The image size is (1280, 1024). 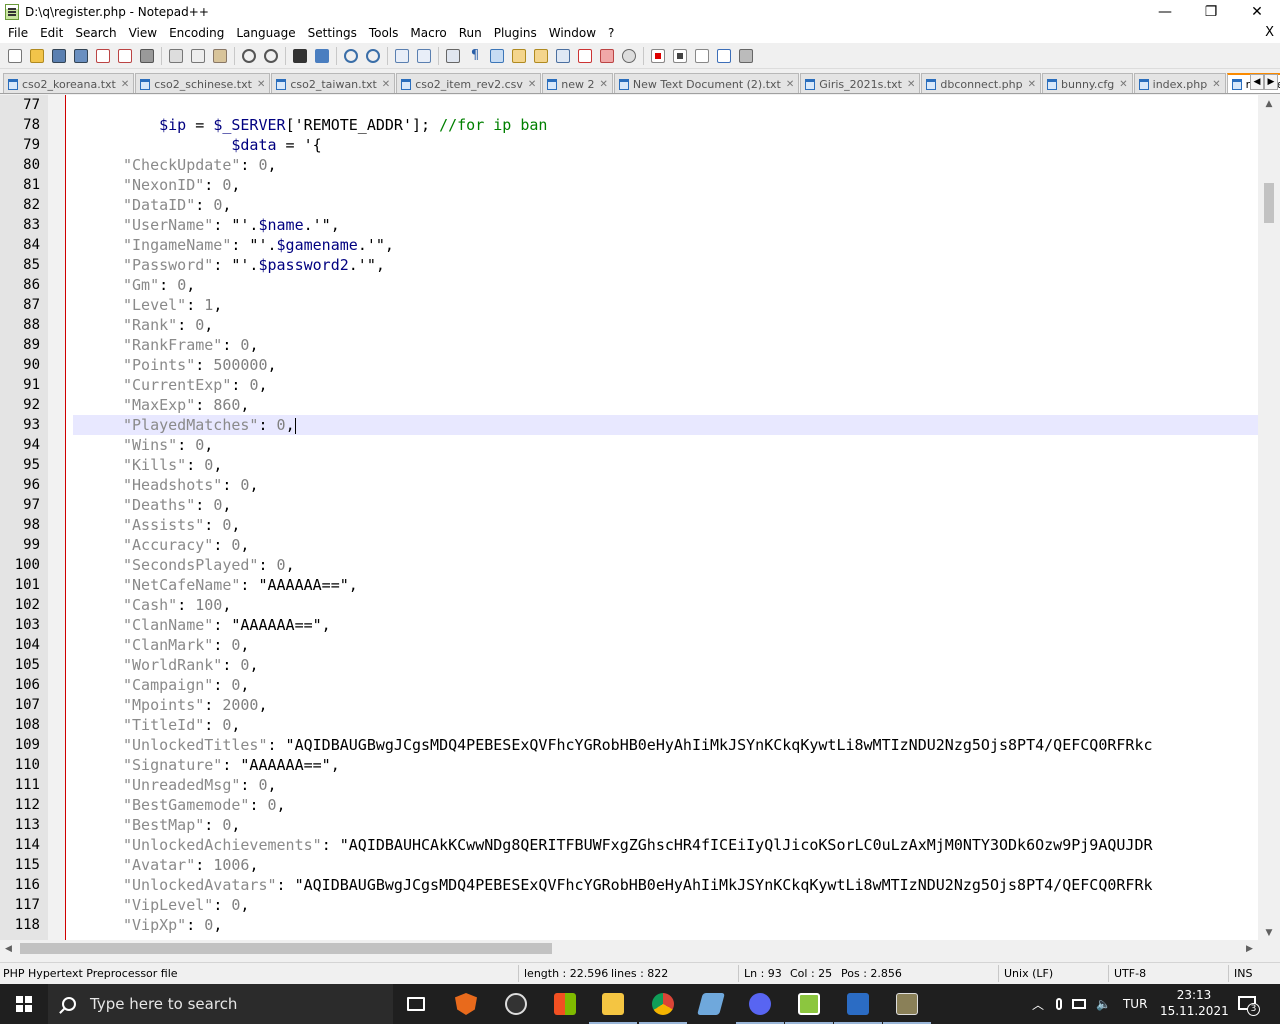 What do you see at coordinates (629, 625) in the screenshot?
I see `code-line: 103 "ClanName": "AAAAAA==",` at bounding box center [629, 625].